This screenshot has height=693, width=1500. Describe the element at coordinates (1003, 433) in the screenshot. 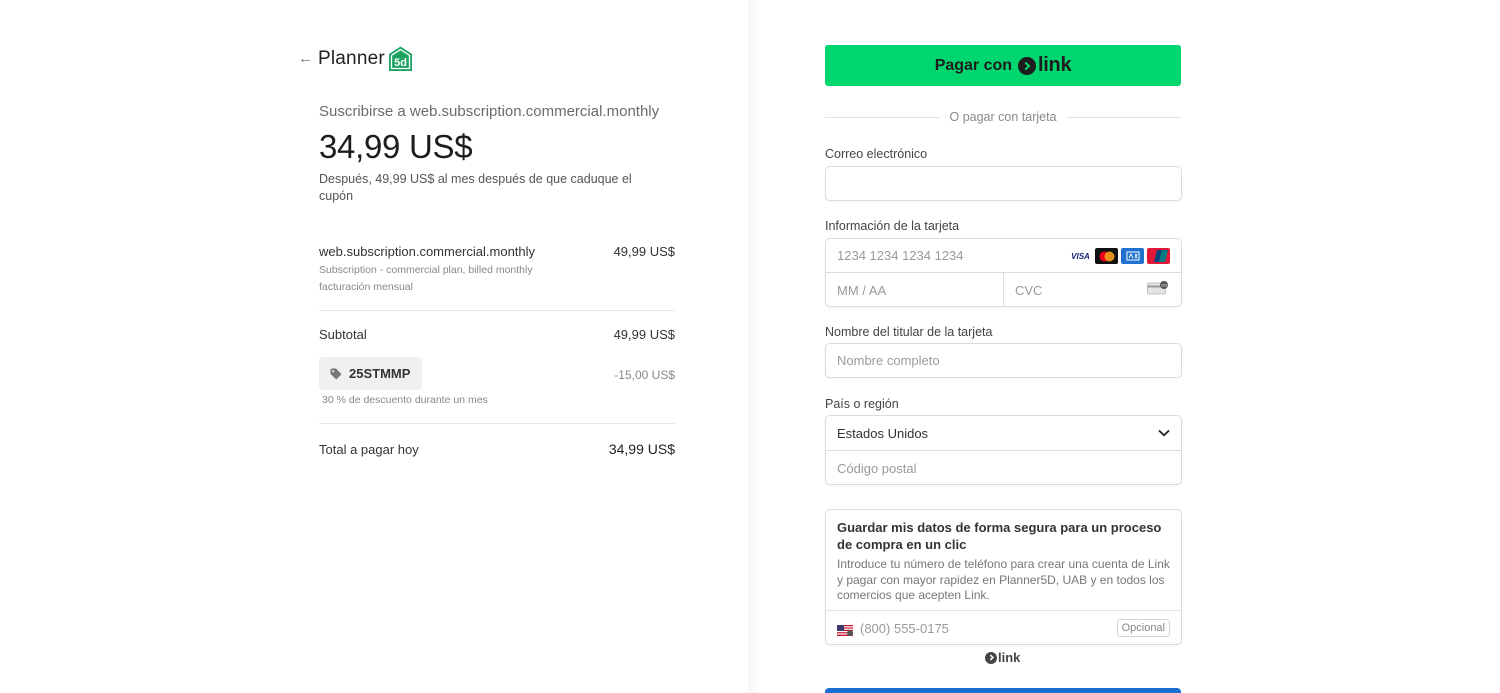

I see `country-select: Estados Unidos` at that location.